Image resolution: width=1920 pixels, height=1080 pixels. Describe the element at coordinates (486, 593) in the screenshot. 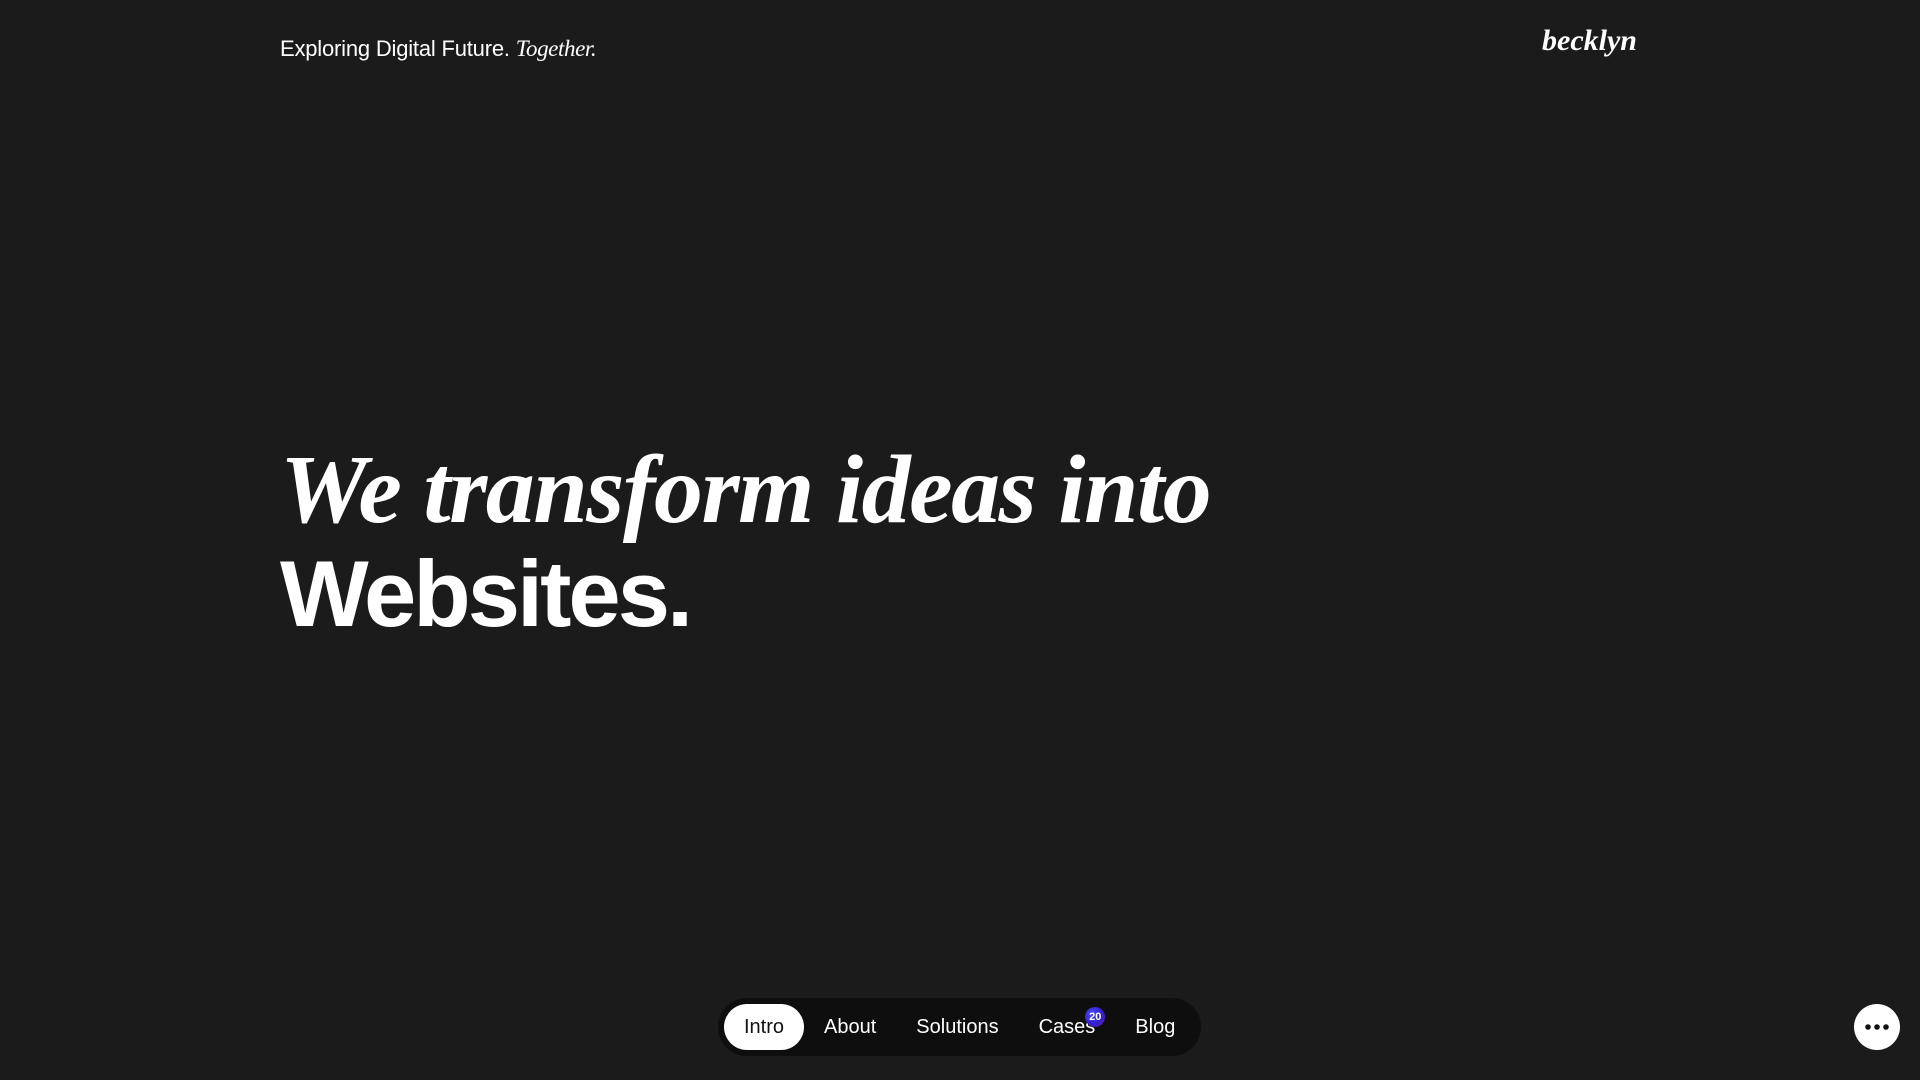

I see `hero-heading-line2: Websites.` at that location.